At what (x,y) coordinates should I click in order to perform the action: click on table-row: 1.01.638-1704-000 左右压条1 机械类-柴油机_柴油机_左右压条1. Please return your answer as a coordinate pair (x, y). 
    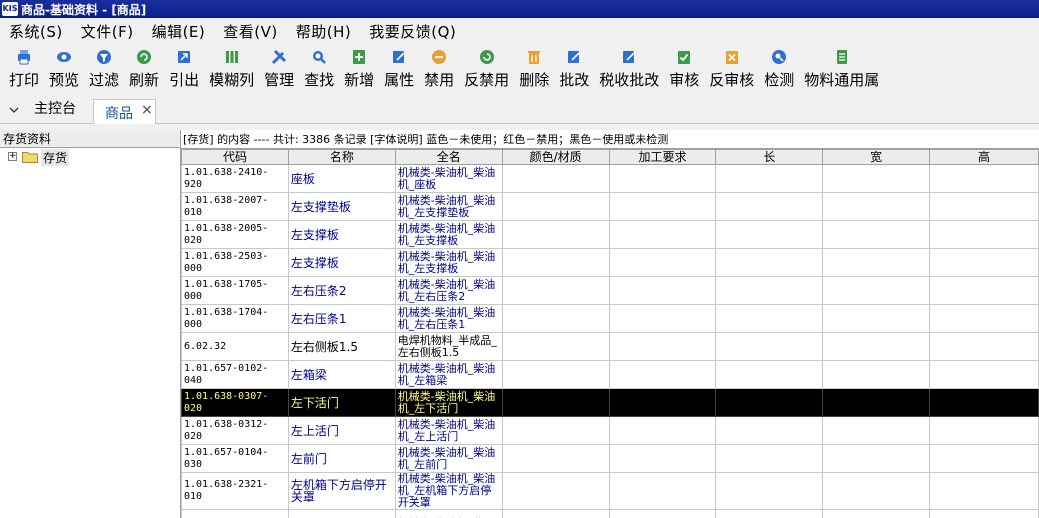
    Looking at the image, I should click on (610, 318).